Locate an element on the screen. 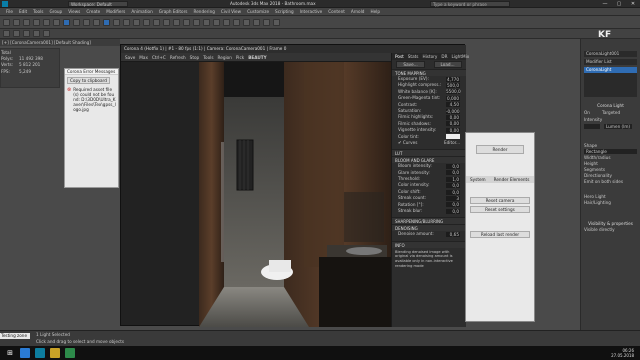 Image resolution: width=640 pixels, height=360 pixels. maximize-button: ▢ is located at coordinates (619, 4).